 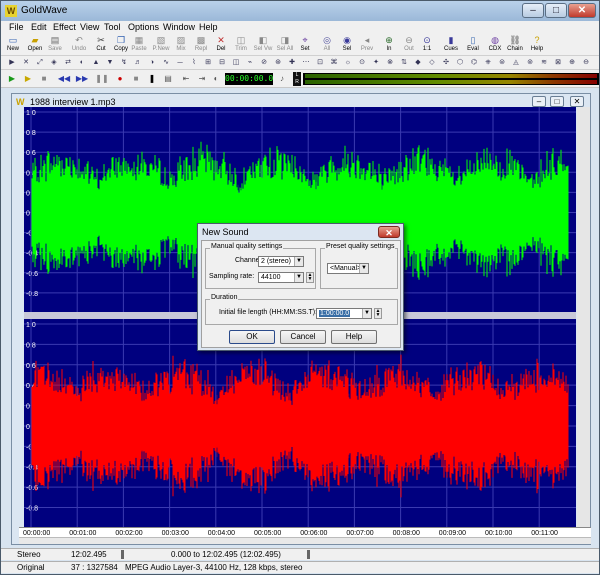 I want to click on record-stop-icon: ■, so click(x=136, y=79).